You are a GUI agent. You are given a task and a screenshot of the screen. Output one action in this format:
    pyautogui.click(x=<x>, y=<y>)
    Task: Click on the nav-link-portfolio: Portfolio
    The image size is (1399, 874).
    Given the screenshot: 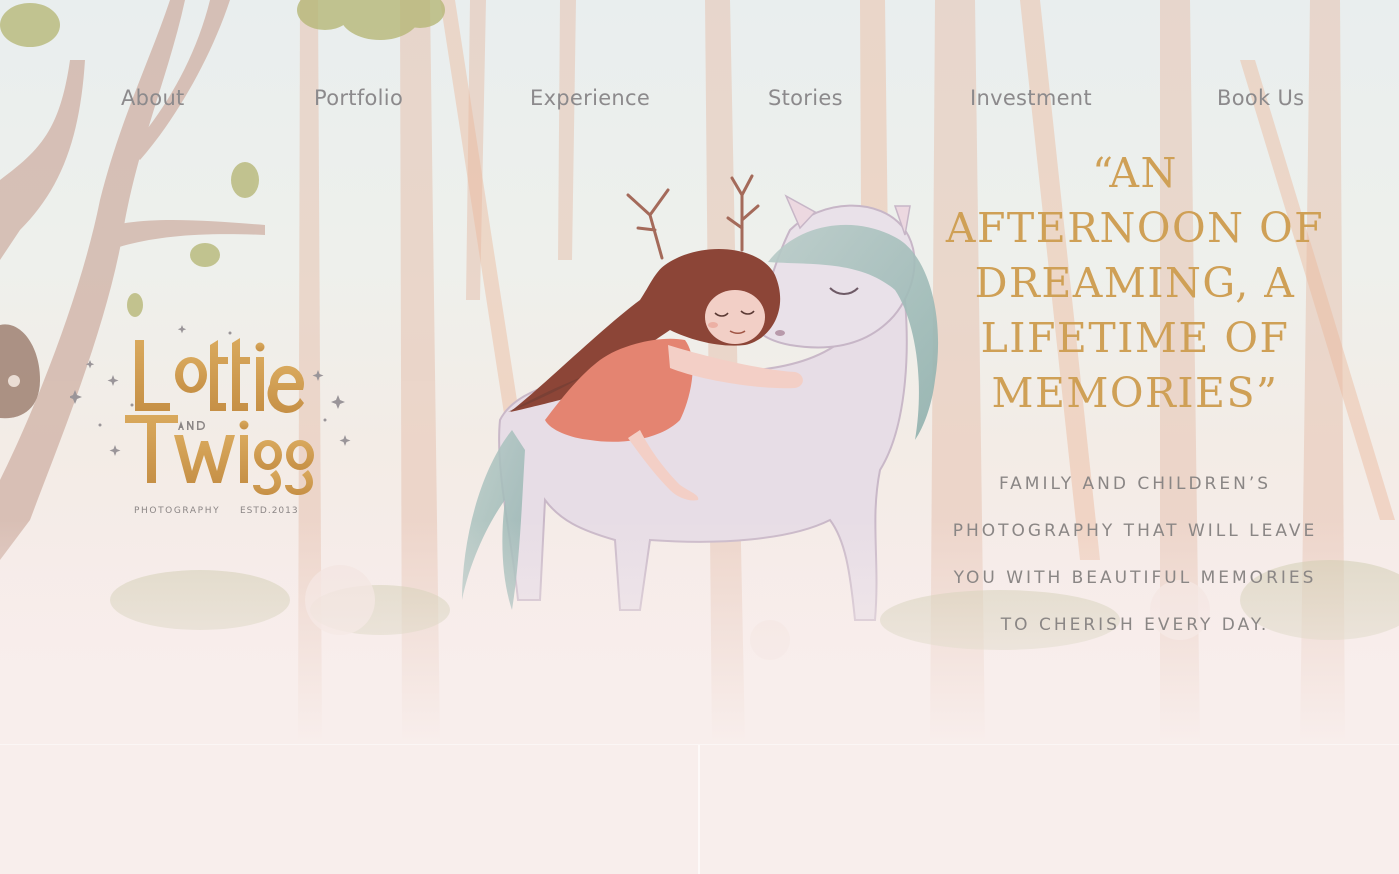 What is the action you would take?
    pyautogui.click(x=358, y=98)
    